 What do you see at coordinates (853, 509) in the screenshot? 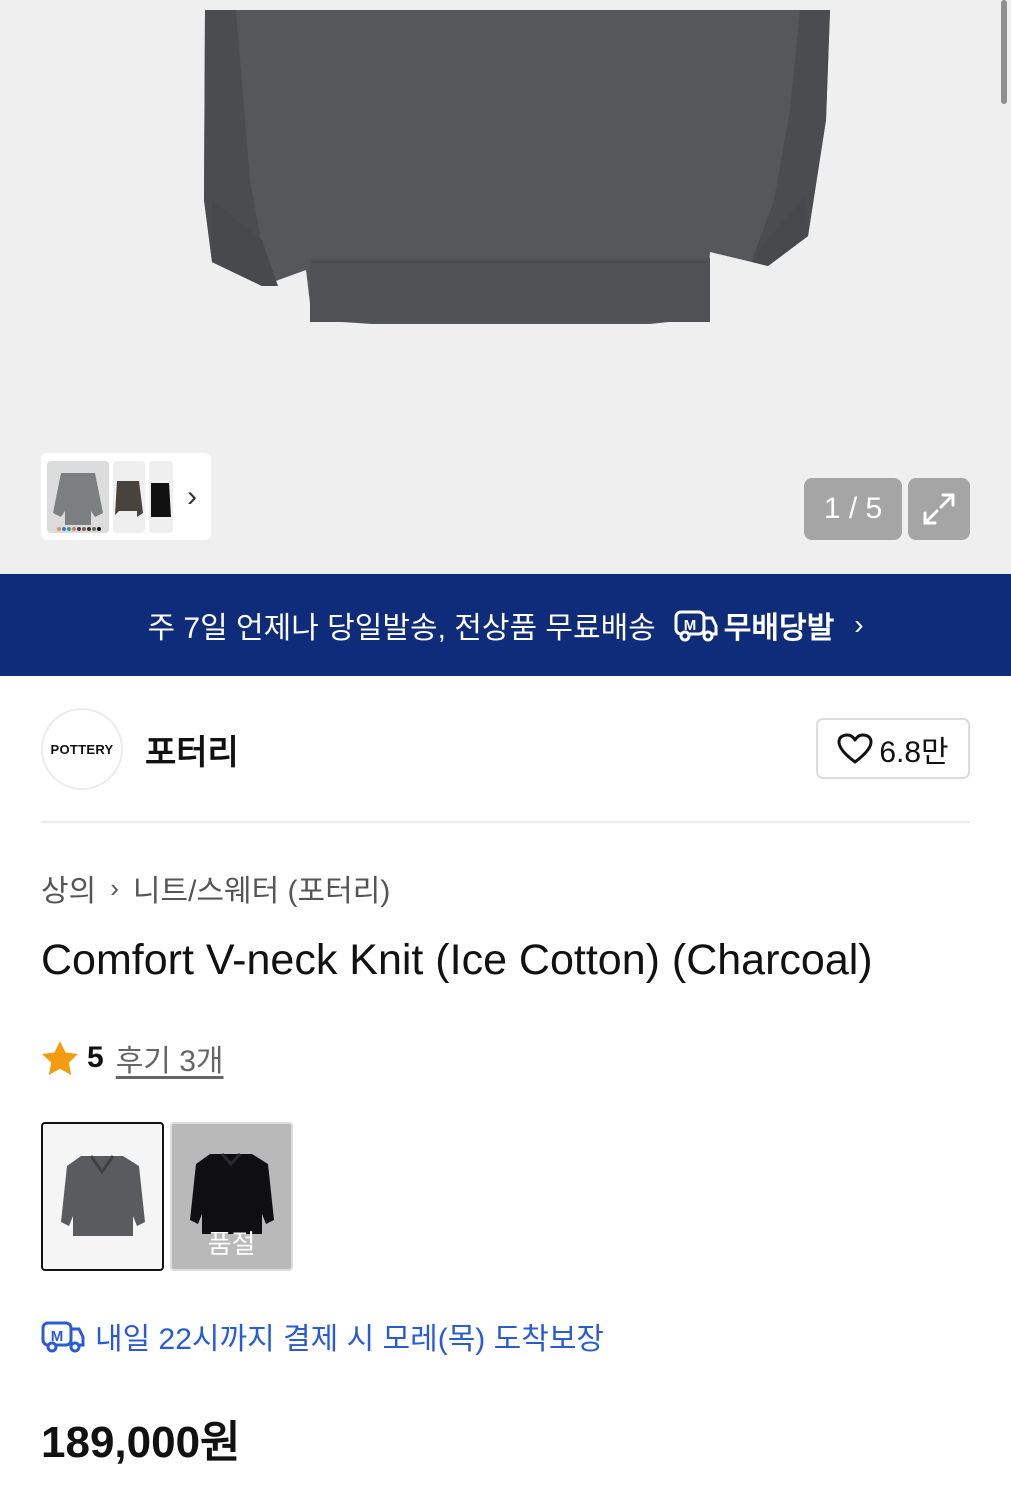
I see `image-counter: 1 / 5` at bounding box center [853, 509].